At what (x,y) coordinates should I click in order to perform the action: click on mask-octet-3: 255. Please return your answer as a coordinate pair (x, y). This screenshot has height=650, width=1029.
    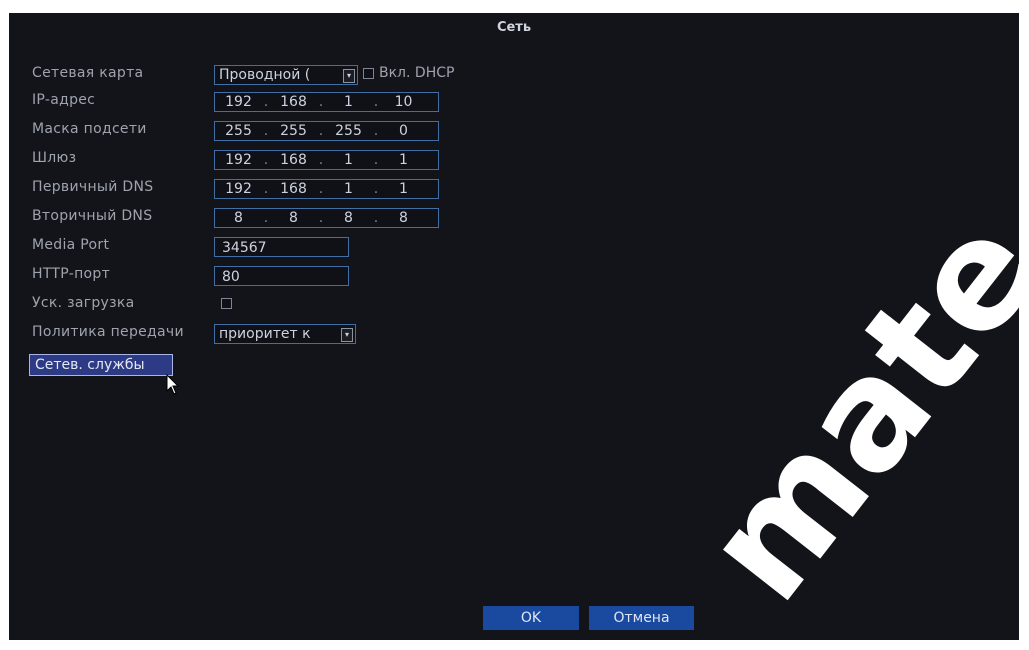
    Looking at the image, I should click on (348, 131).